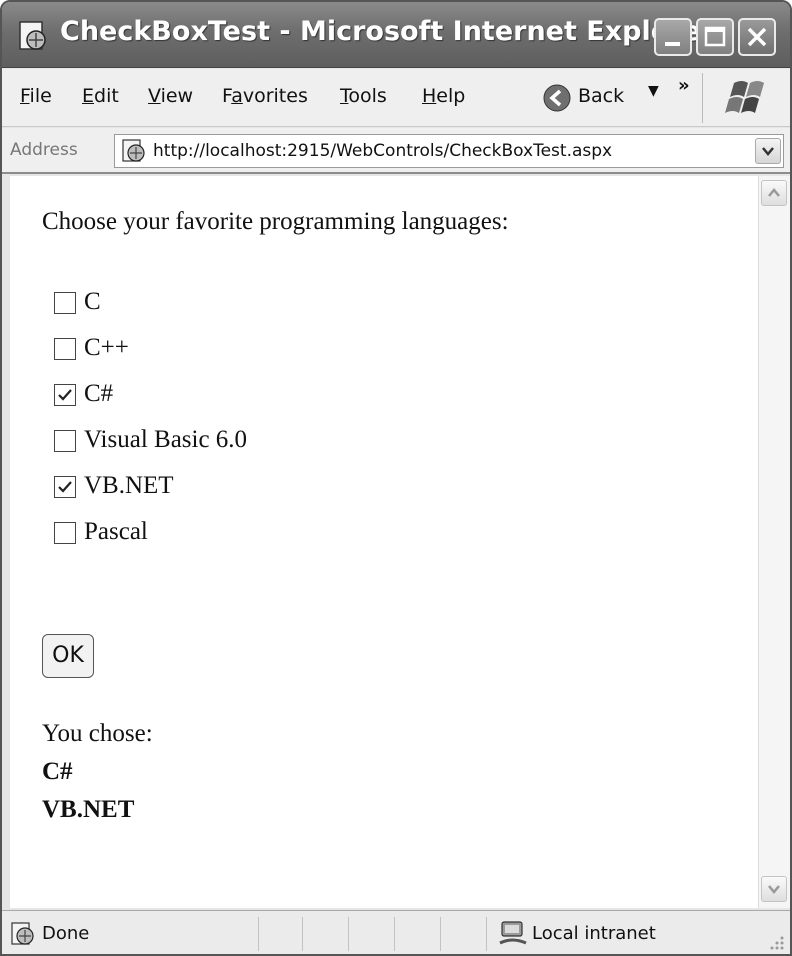 Image resolution: width=792 pixels, height=956 pixels. What do you see at coordinates (97, 733) in the screenshot?
I see `result-label: You chose:` at bounding box center [97, 733].